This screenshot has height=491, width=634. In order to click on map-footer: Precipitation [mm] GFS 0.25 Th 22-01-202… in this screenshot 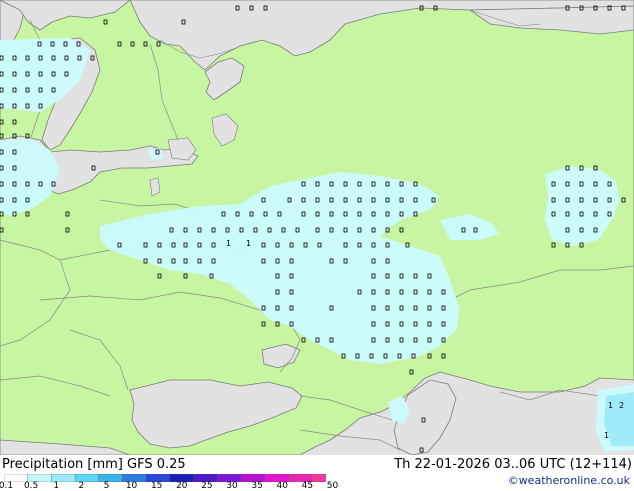, I will do `click(317, 473)`.